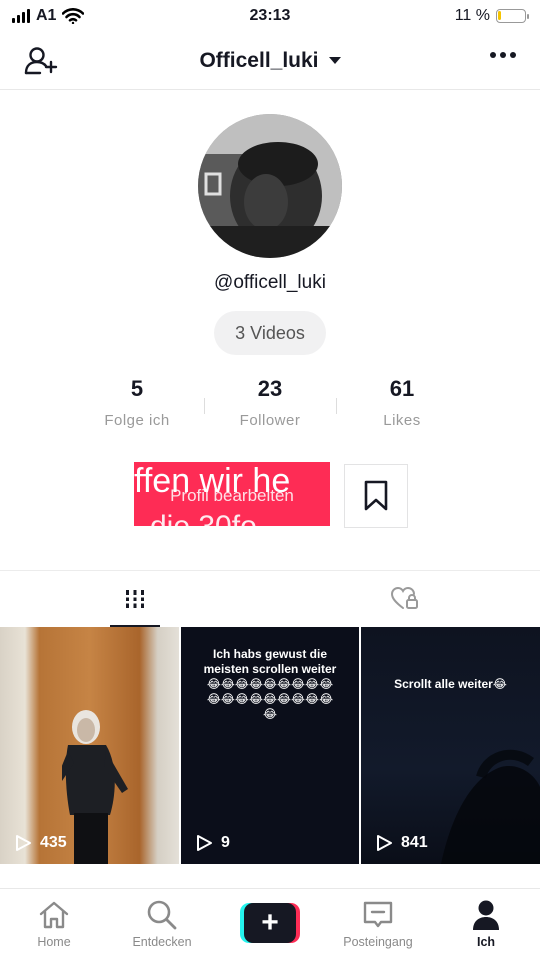  What do you see at coordinates (378, 914) in the screenshot?
I see `inbox-icon` at bounding box center [378, 914].